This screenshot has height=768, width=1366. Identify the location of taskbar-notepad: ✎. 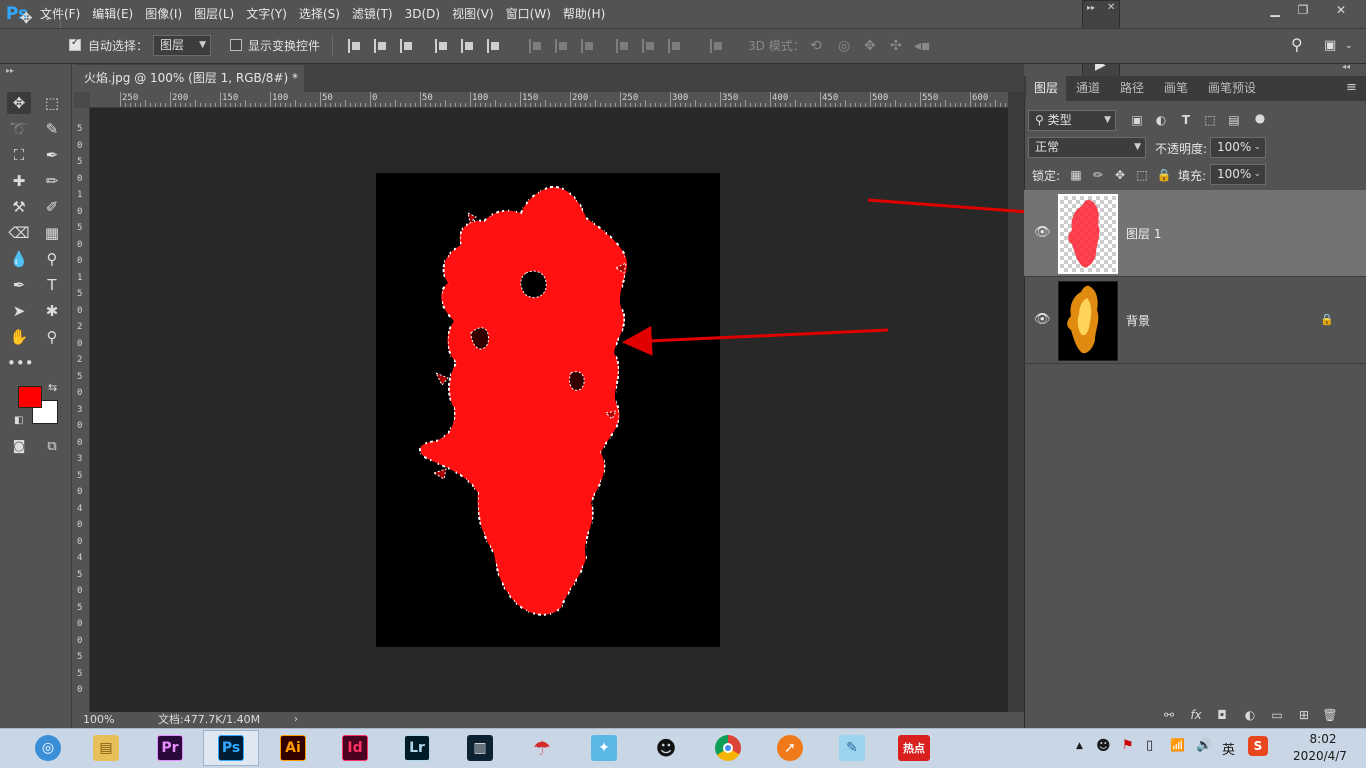
(852, 748).